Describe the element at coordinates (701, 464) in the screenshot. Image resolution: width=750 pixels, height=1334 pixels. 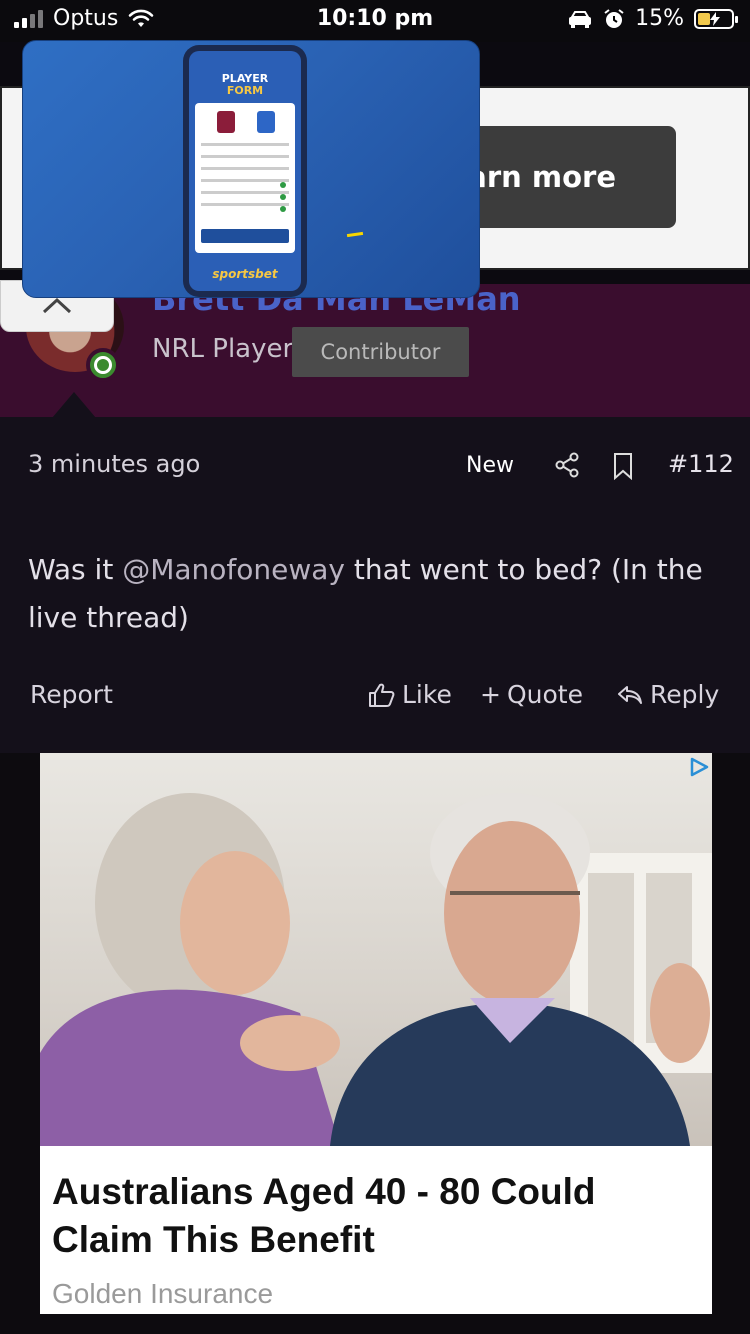
I see `post-number: #112` at that location.